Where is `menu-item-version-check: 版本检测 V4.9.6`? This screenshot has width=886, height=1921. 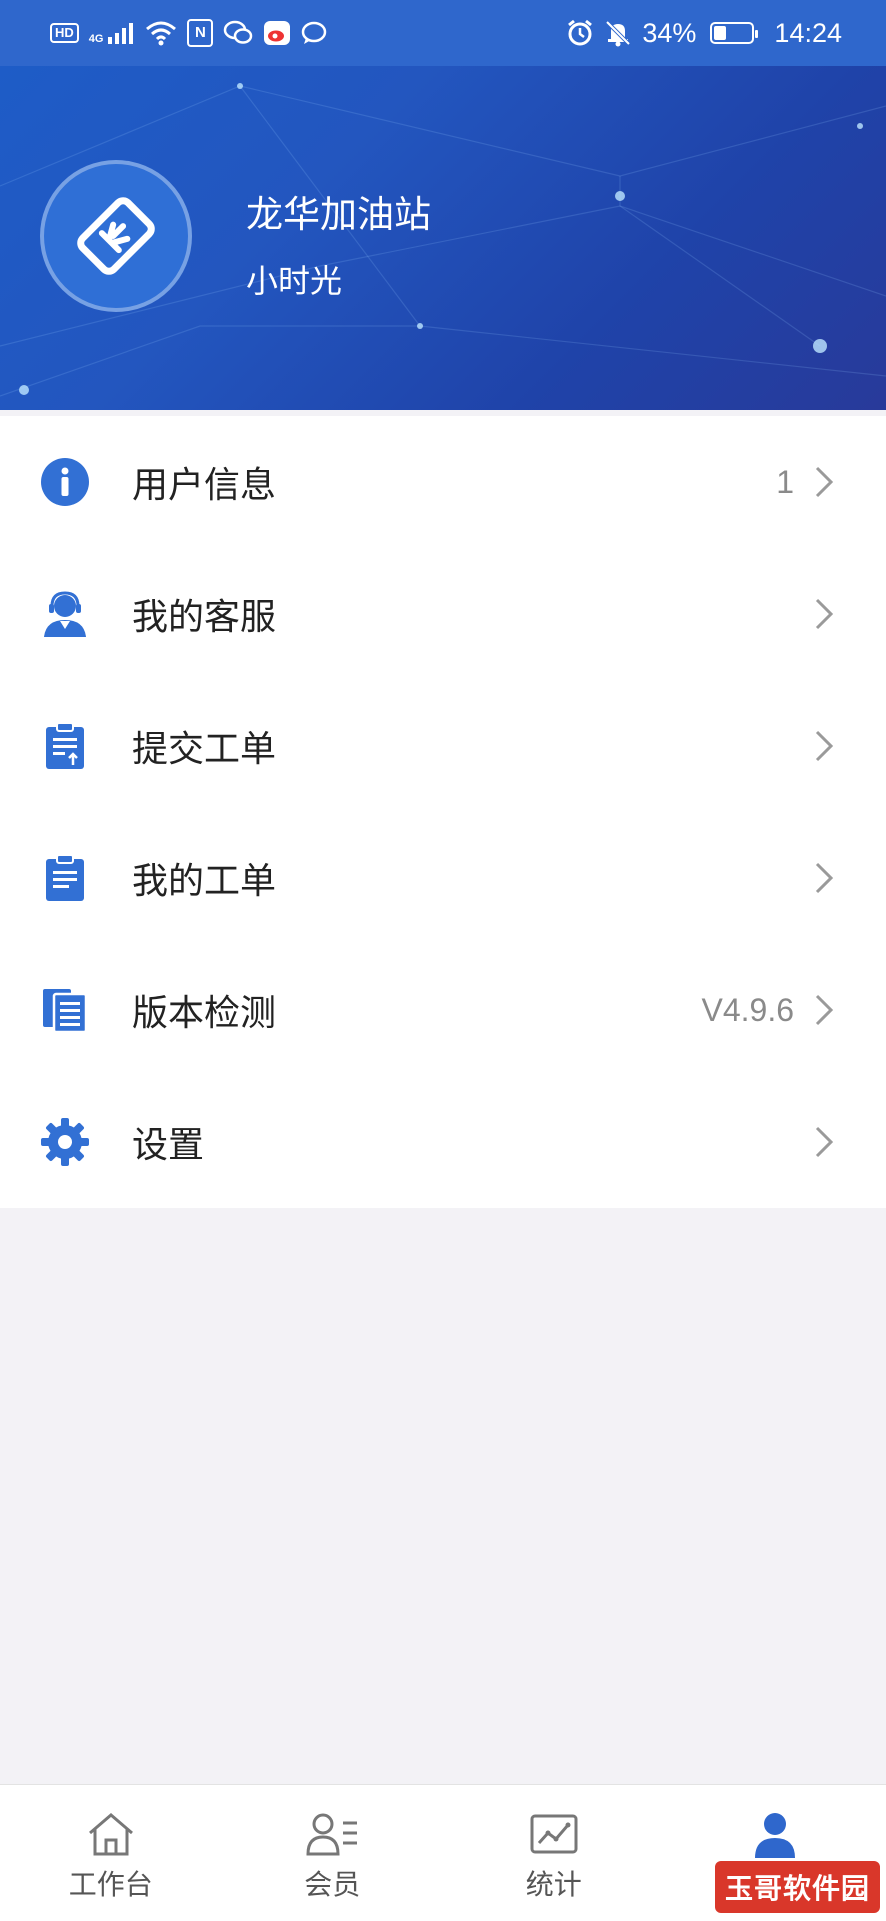
menu-item-version-check: 版本检测 V4.9.6 is located at coordinates (443, 1010).